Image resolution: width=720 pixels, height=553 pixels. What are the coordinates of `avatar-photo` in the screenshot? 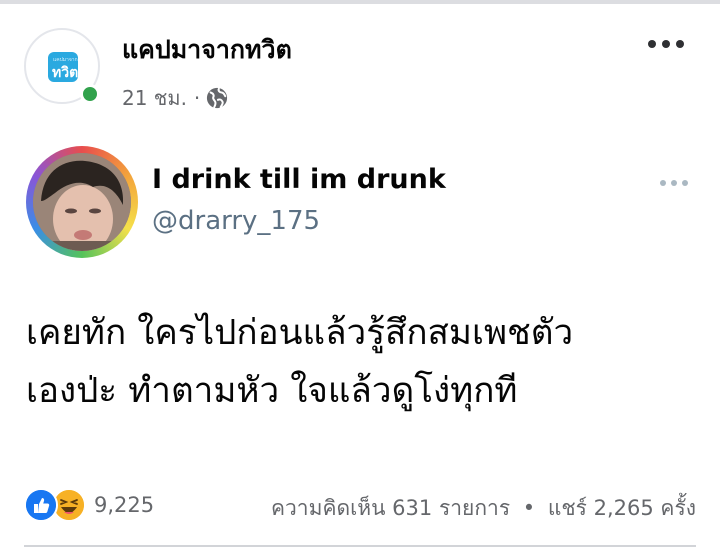 It's located at (82, 202).